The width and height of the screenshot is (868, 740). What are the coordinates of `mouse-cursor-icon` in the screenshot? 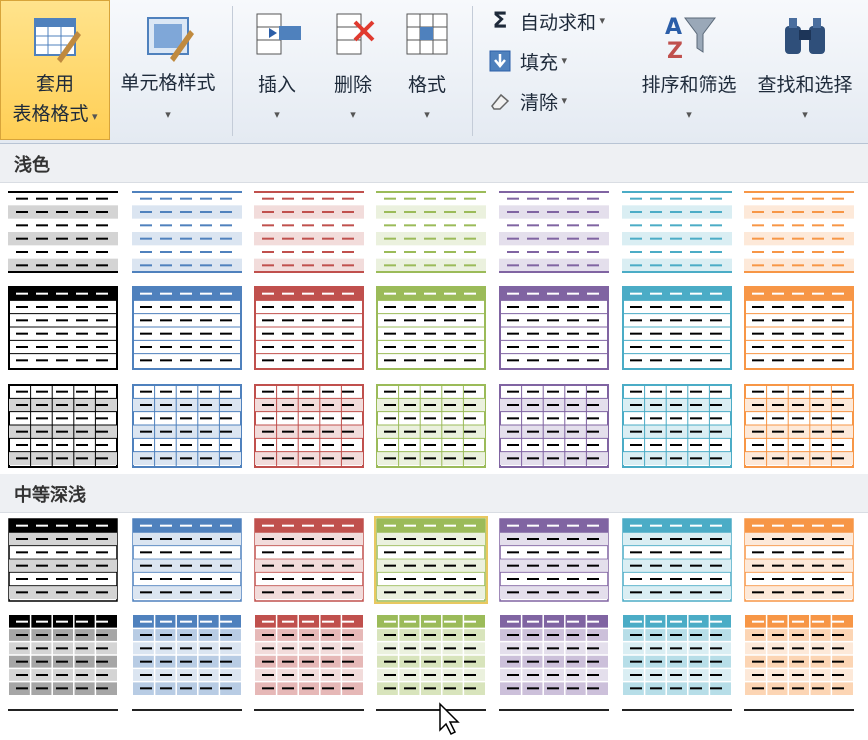 It's located at (449, 719).